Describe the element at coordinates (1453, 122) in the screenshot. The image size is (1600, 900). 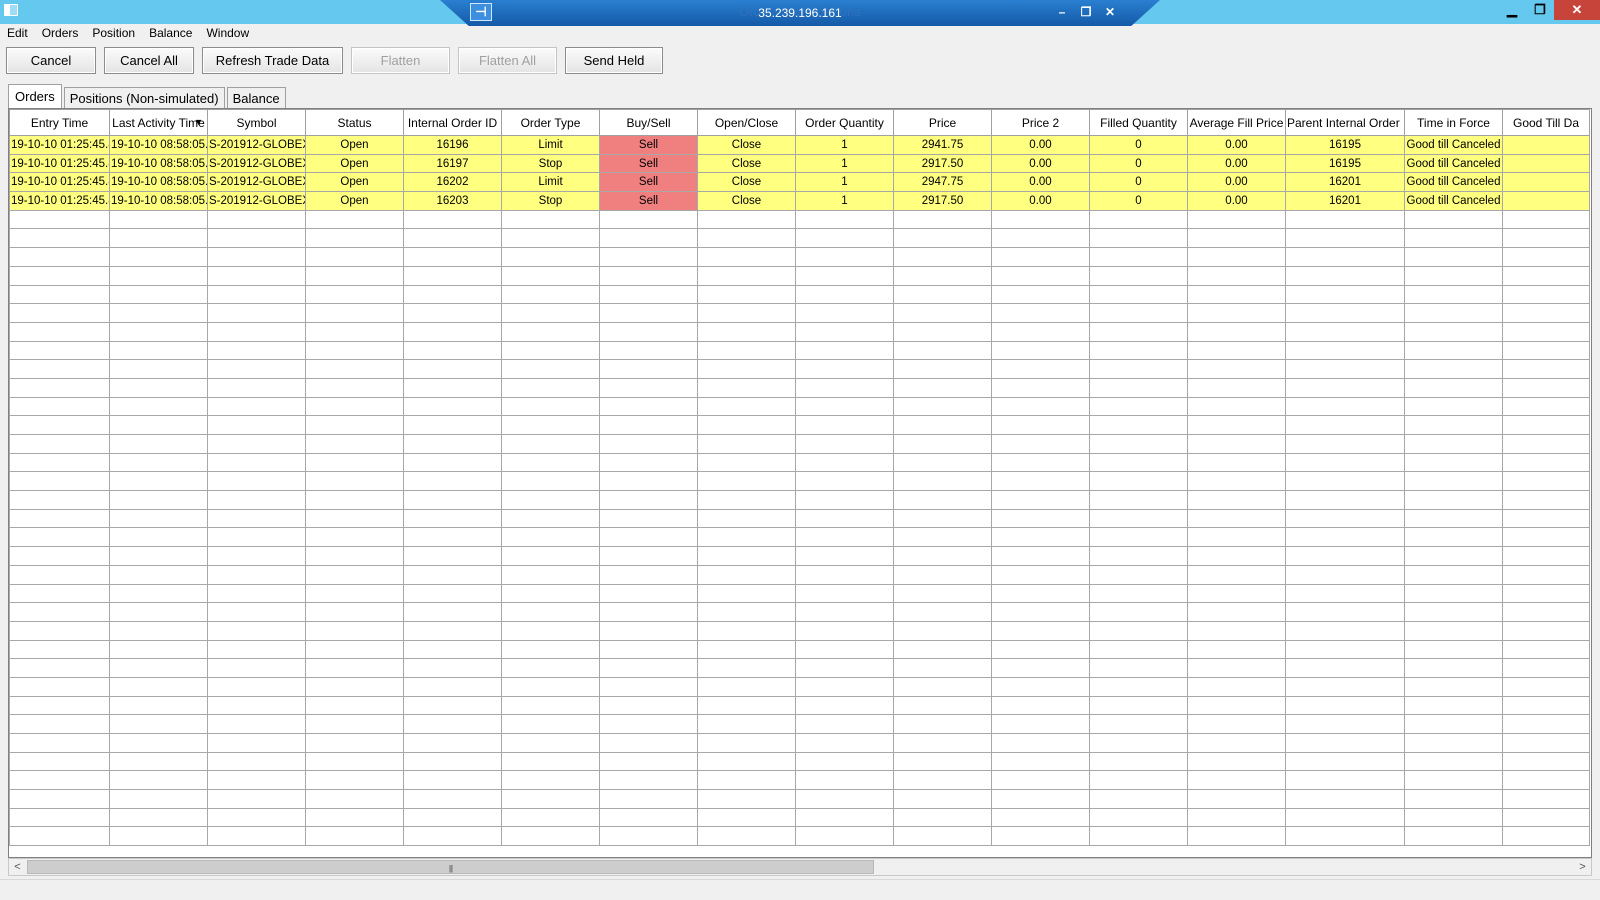
I see `column-header: Time in Force` at that location.